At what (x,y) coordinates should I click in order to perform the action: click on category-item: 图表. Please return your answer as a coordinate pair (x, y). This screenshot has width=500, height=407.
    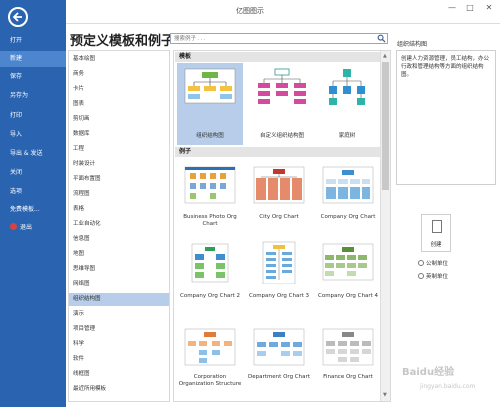
    Looking at the image, I should click on (119, 104).